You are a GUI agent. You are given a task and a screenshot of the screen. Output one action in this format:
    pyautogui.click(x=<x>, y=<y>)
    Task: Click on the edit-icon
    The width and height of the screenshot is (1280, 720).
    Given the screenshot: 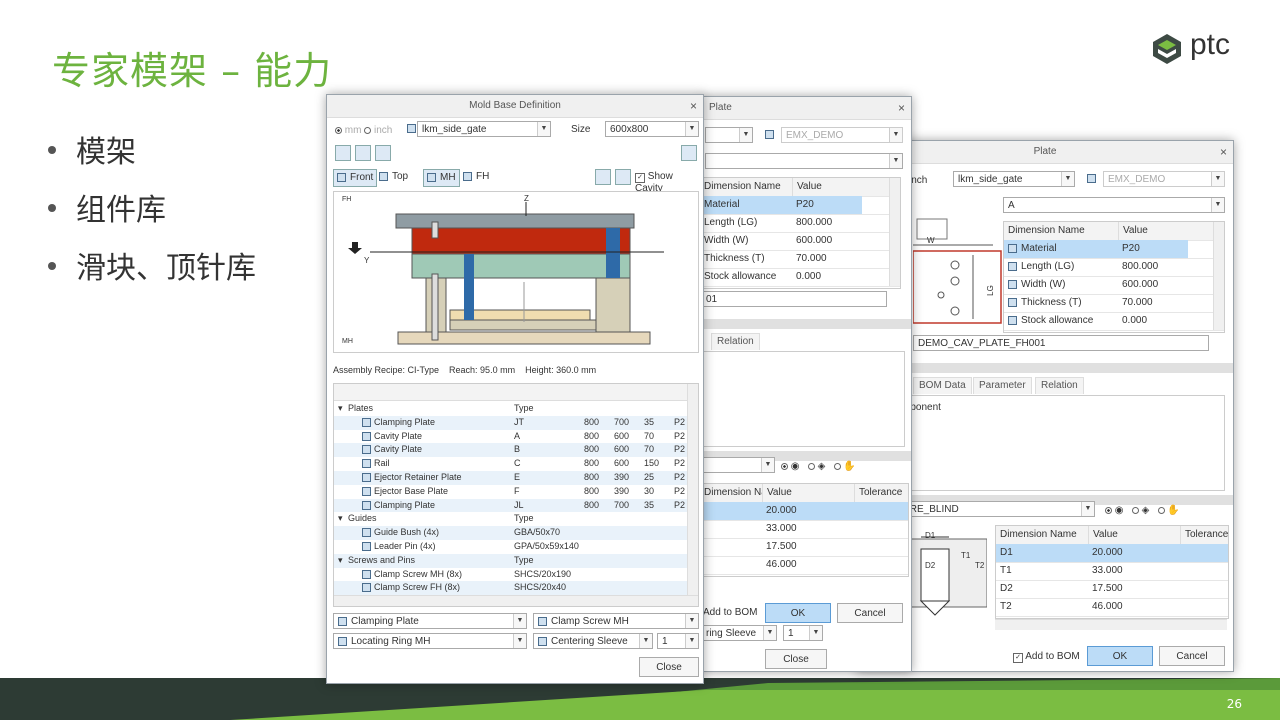 What is the action you would take?
    pyautogui.click(x=383, y=153)
    